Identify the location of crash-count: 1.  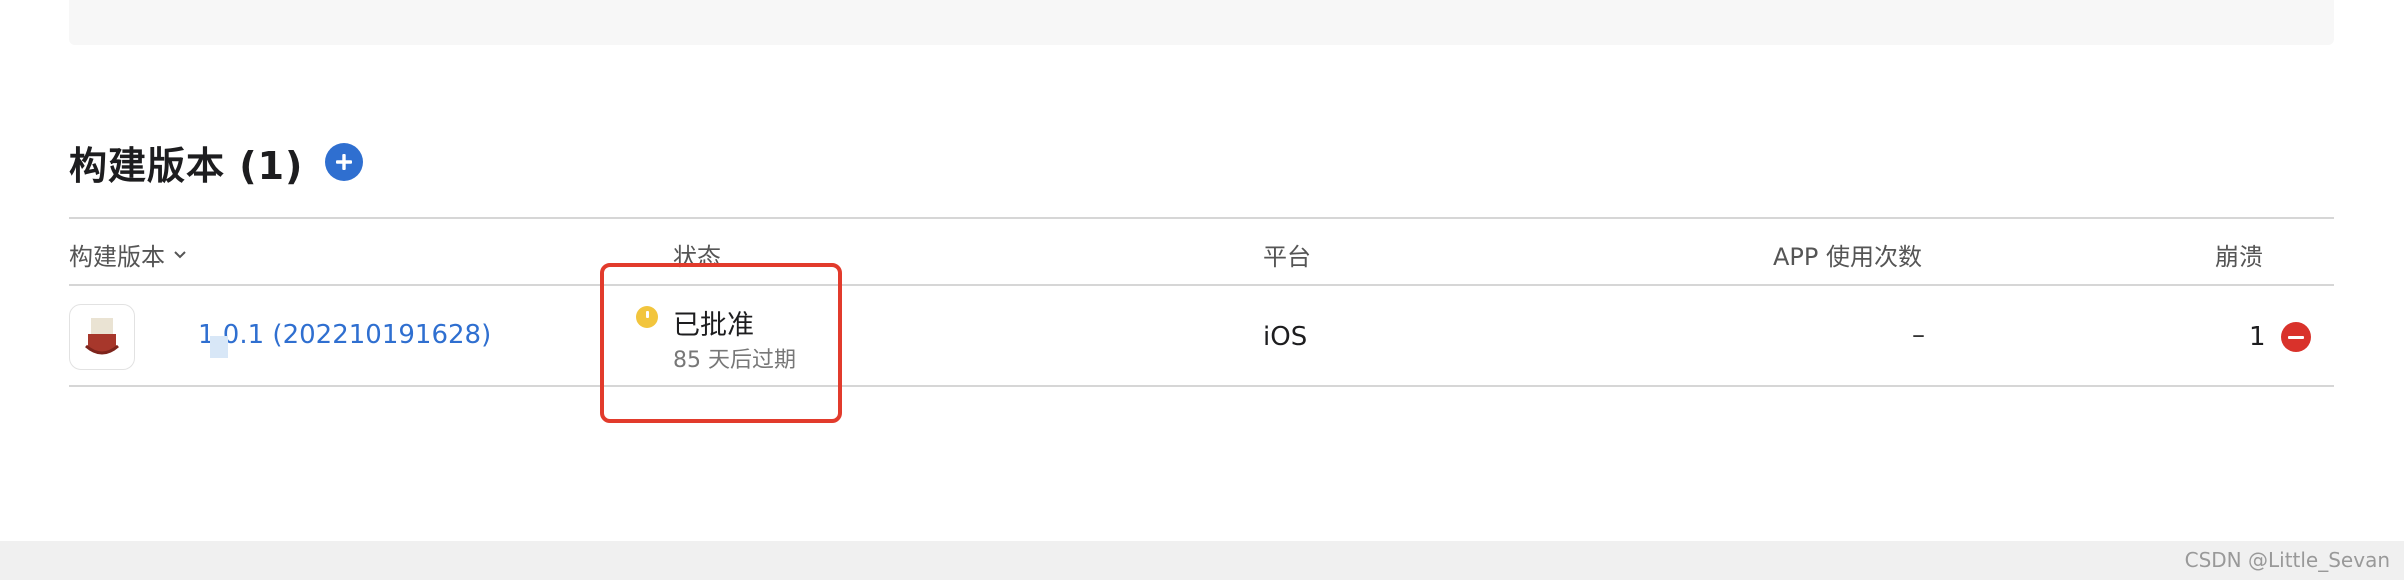
(2257, 337).